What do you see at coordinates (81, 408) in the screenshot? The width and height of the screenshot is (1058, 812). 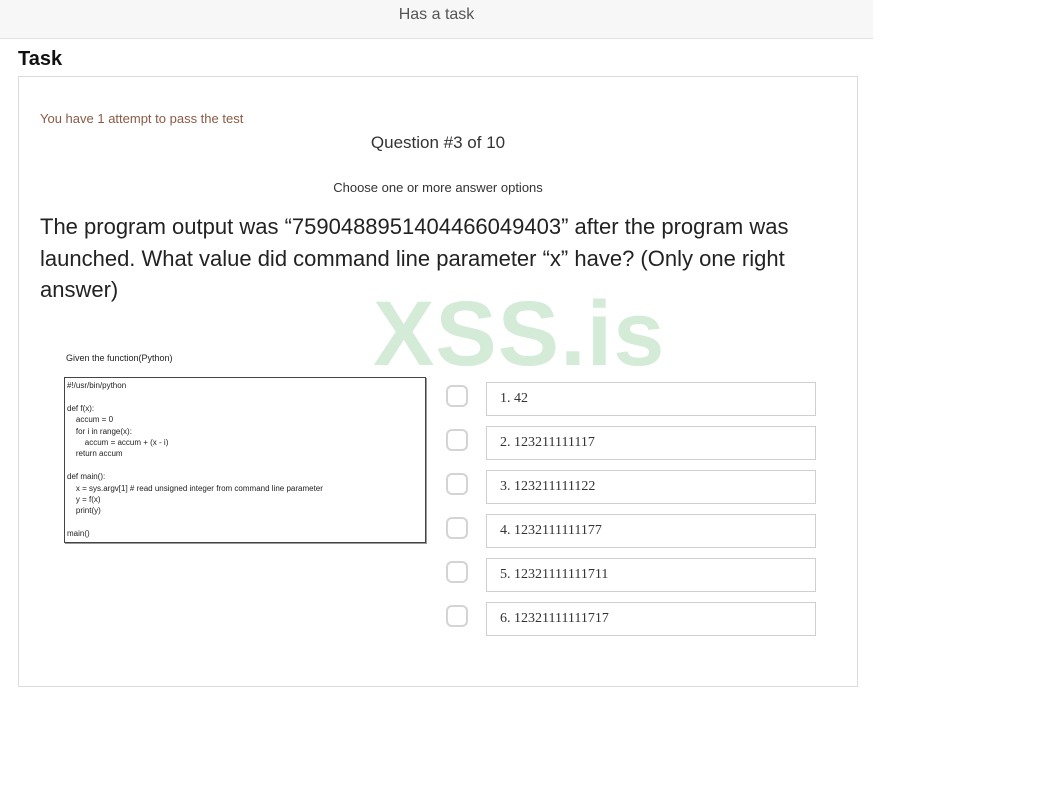 I see `code-line: def f(x):` at bounding box center [81, 408].